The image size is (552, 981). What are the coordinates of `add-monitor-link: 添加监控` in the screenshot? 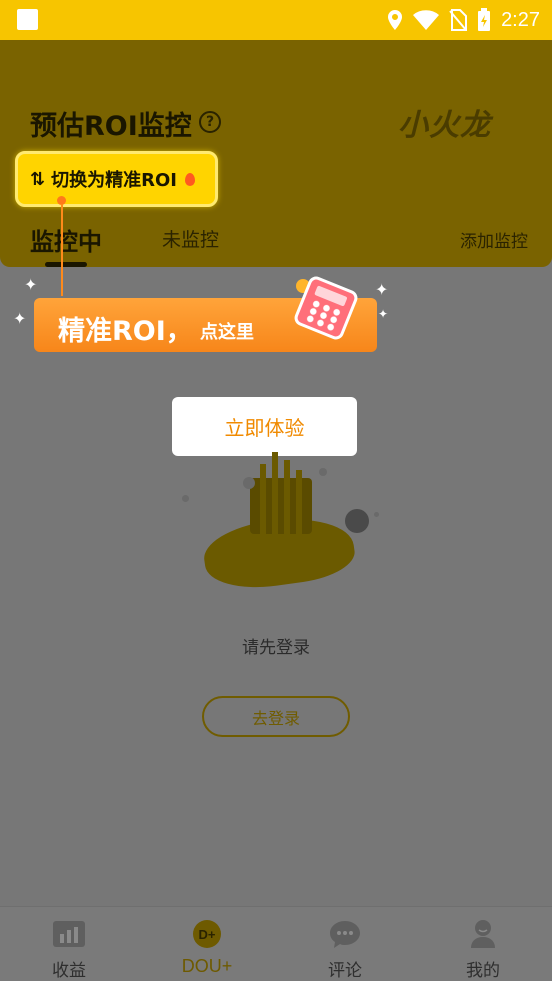 It's located at (494, 239).